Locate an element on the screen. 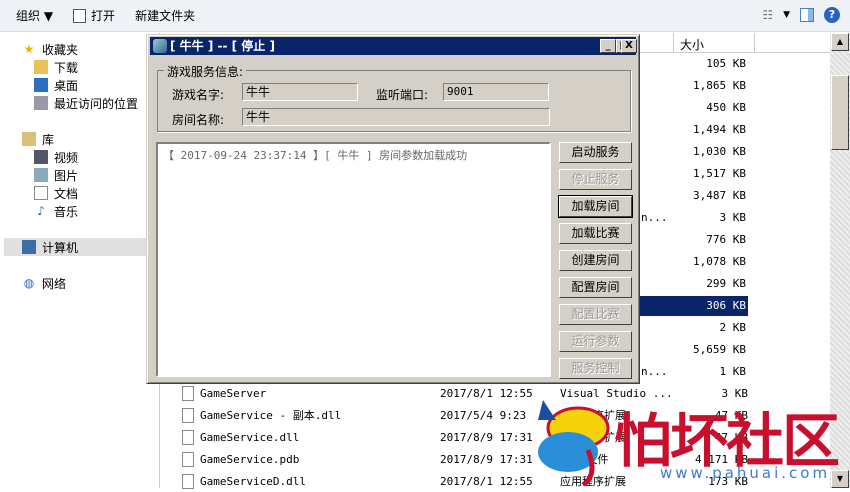 This screenshot has height=492, width=850. nav-pictures: 图片 is located at coordinates (56, 175).